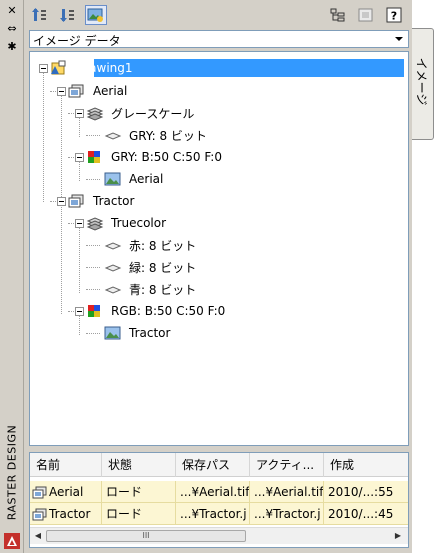 The image size is (436, 553). Describe the element at coordinates (366, 492) in the screenshot. I see `table-cell-created: 2010/...:55` at that location.